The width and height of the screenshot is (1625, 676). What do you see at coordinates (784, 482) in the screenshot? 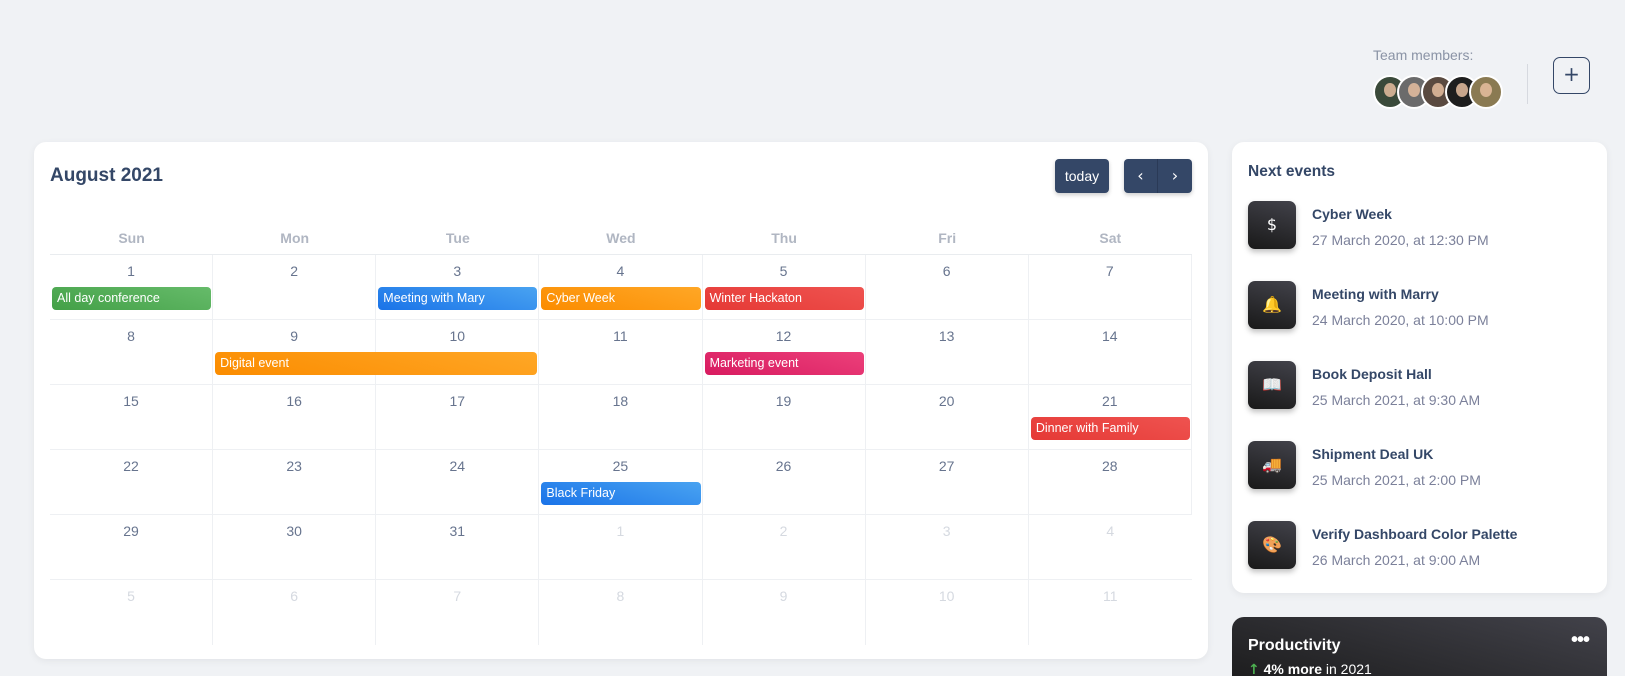
I see `day-cell: 26` at bounding box center [784, 482].